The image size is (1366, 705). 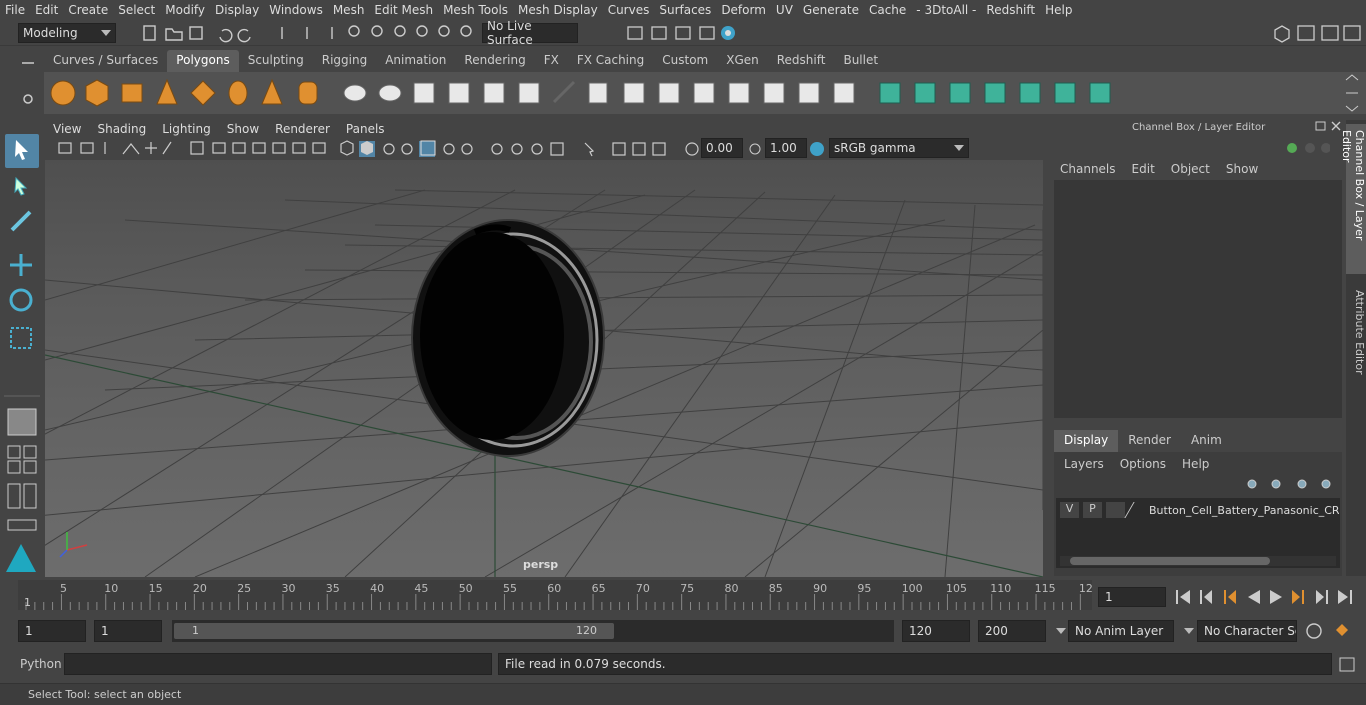 I want to click on show-menu: Show, so click(x=1242, y=169).